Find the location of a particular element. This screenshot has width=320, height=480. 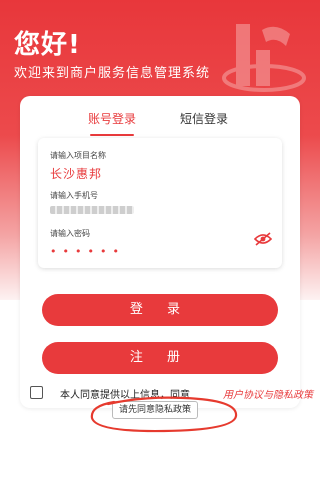

agreement-text: 本人同意提供以上信息，同意 is located at coordinates (125, 395).